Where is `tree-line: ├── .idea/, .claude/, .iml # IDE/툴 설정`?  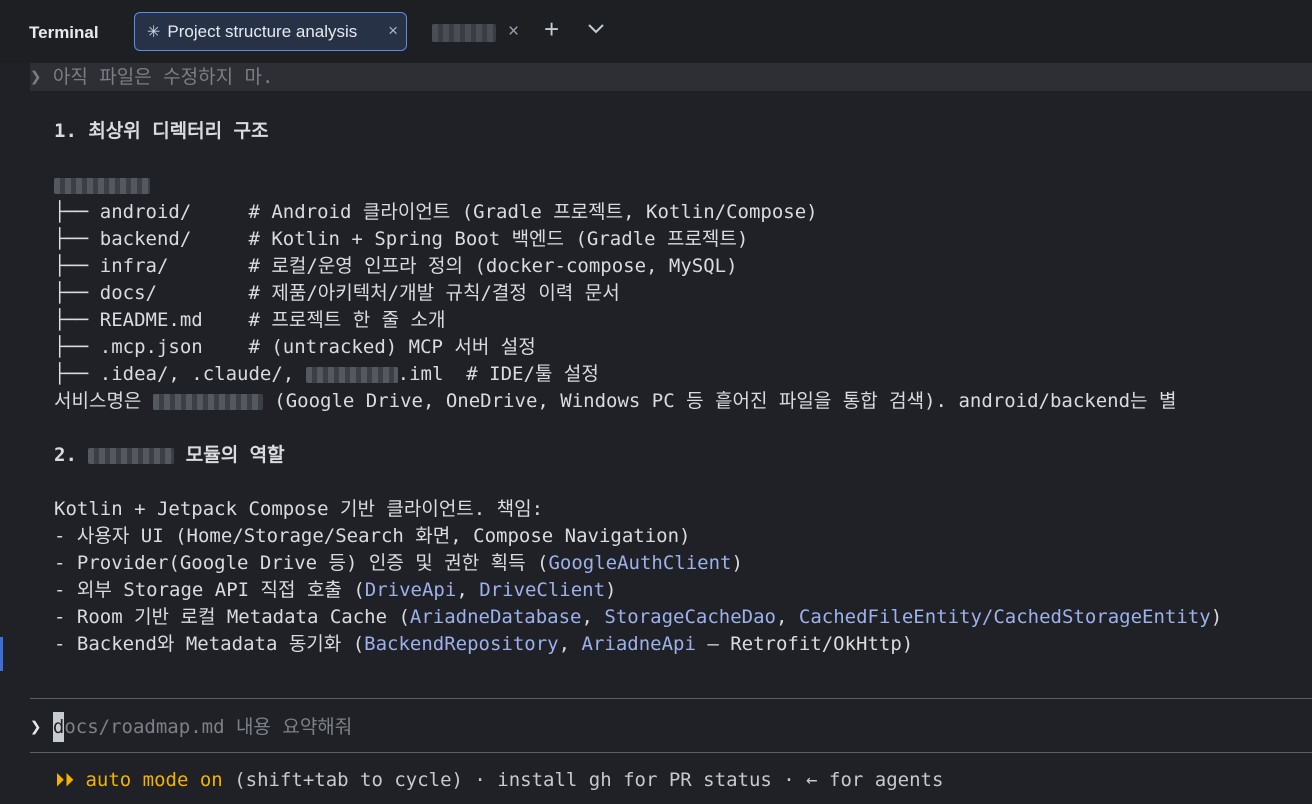 tree-line: ├── .idea/, .claude/, .iml # IDE/툴 설정 is located at coordinates (326, 374).